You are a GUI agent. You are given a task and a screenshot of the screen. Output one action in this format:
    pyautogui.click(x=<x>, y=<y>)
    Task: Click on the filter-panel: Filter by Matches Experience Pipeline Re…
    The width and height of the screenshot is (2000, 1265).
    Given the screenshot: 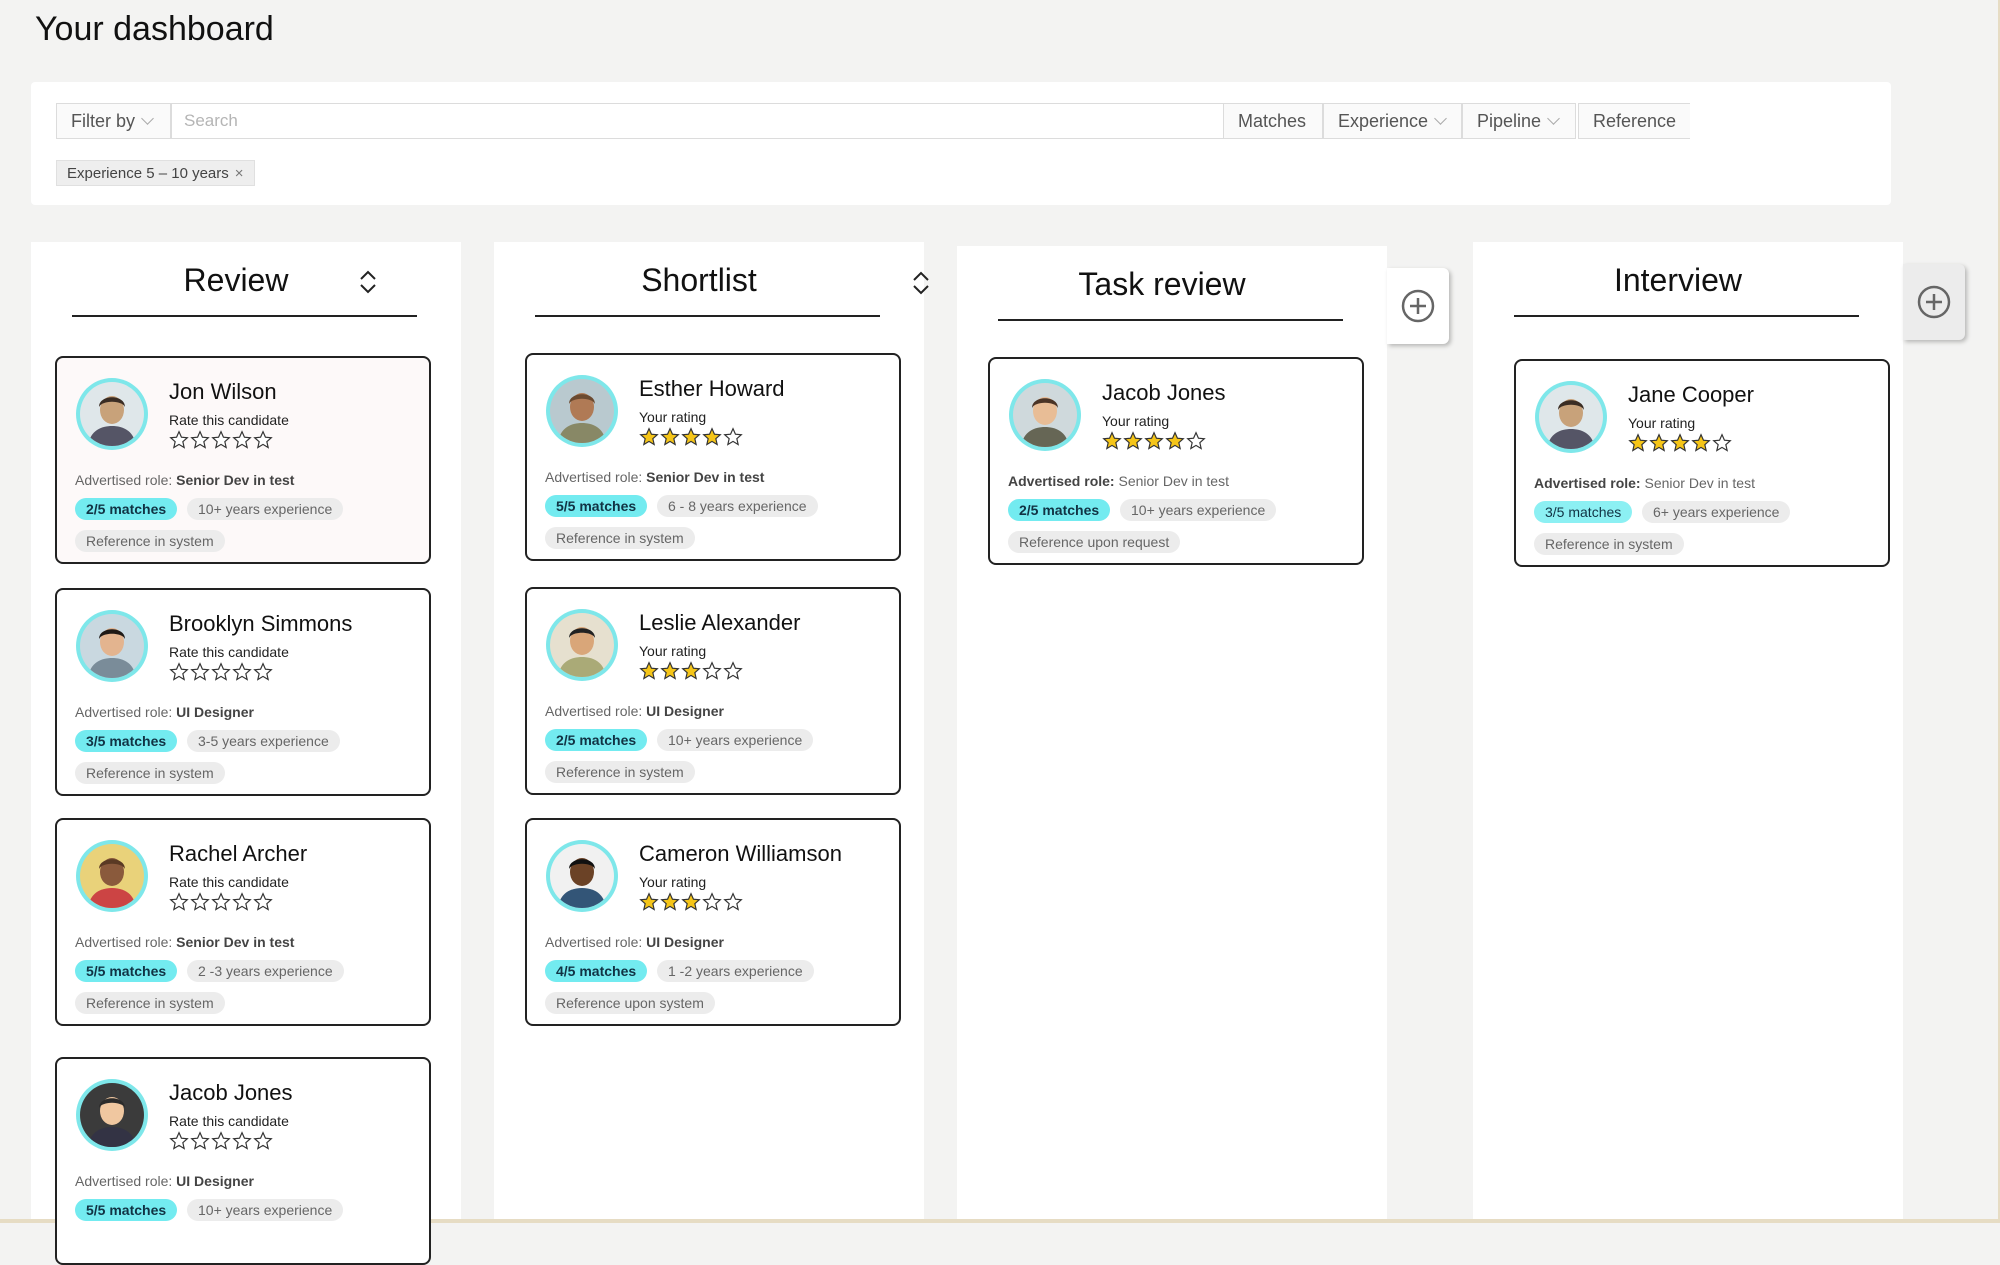 What is the action you would take?
    pyautogui.click(x=961, y=143)
    